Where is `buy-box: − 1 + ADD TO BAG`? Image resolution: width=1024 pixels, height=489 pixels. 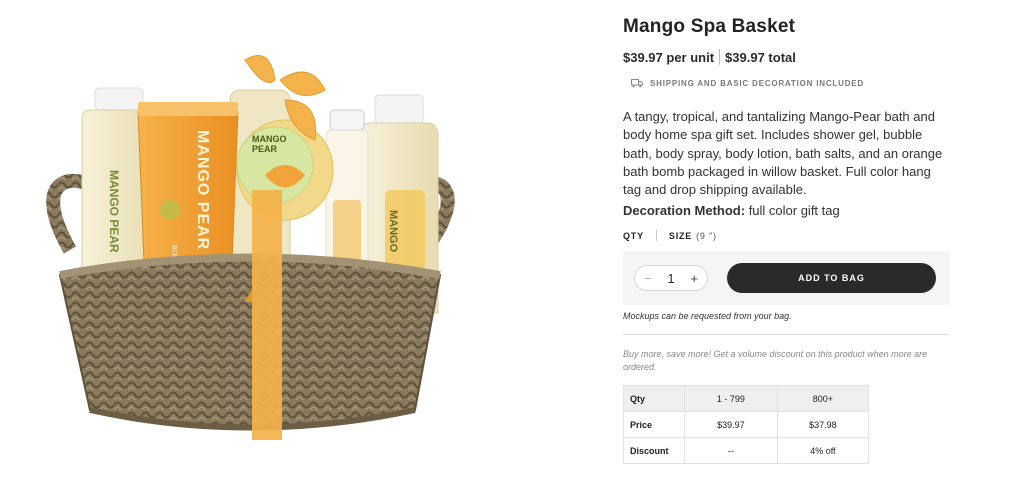 buy-box: − 1 + ADD TO BAG is located at coordinates (786, 278).